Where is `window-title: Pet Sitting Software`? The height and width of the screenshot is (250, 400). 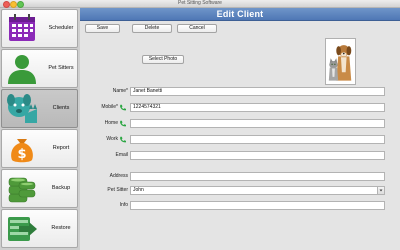
window-title: Pet Sitting Software is located at coordinates (200, 3).